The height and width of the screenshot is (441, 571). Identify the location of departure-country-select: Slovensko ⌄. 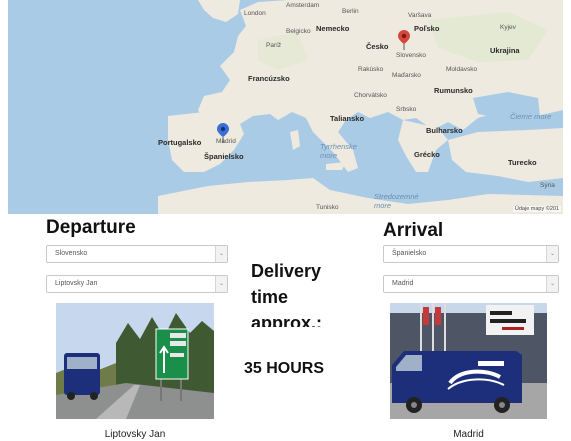
(137, 254).